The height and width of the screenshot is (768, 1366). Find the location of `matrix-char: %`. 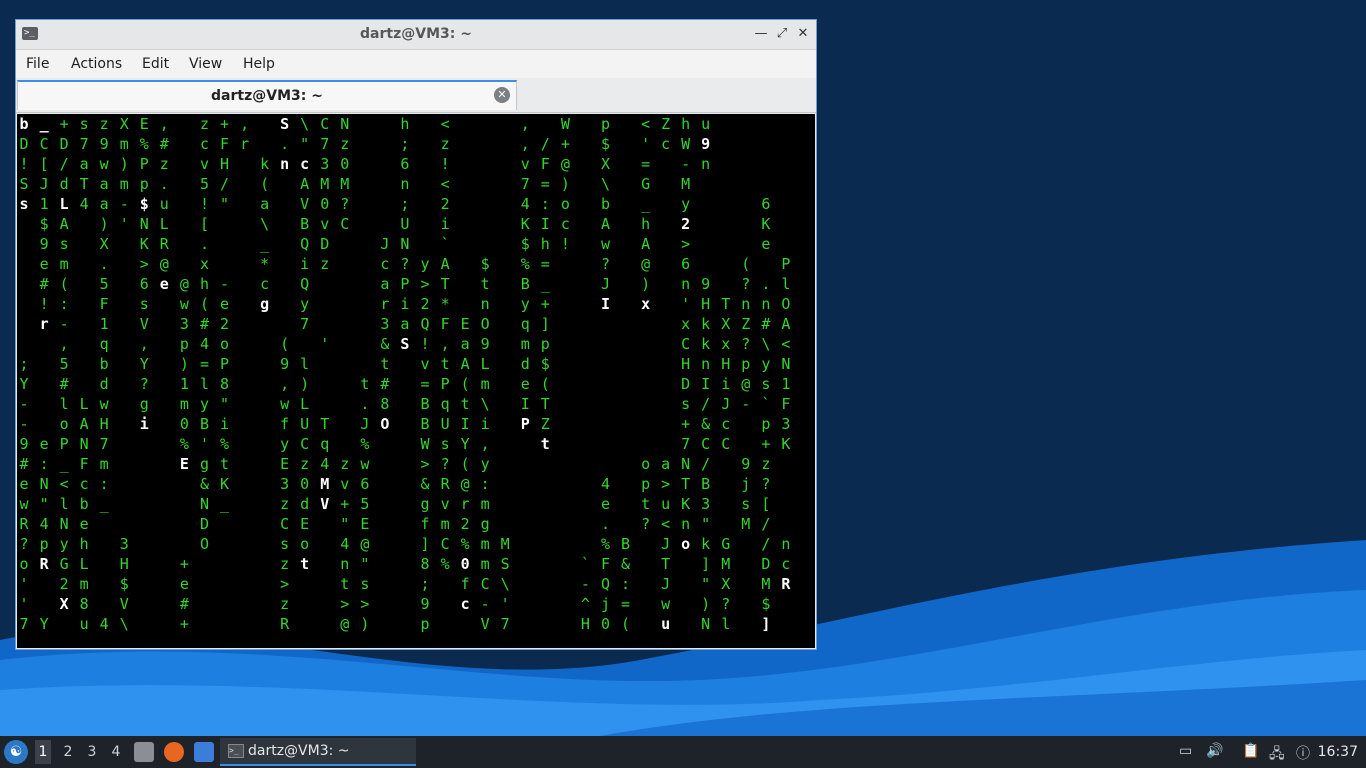

matrix-char: % is located at coordinates (445, 564).